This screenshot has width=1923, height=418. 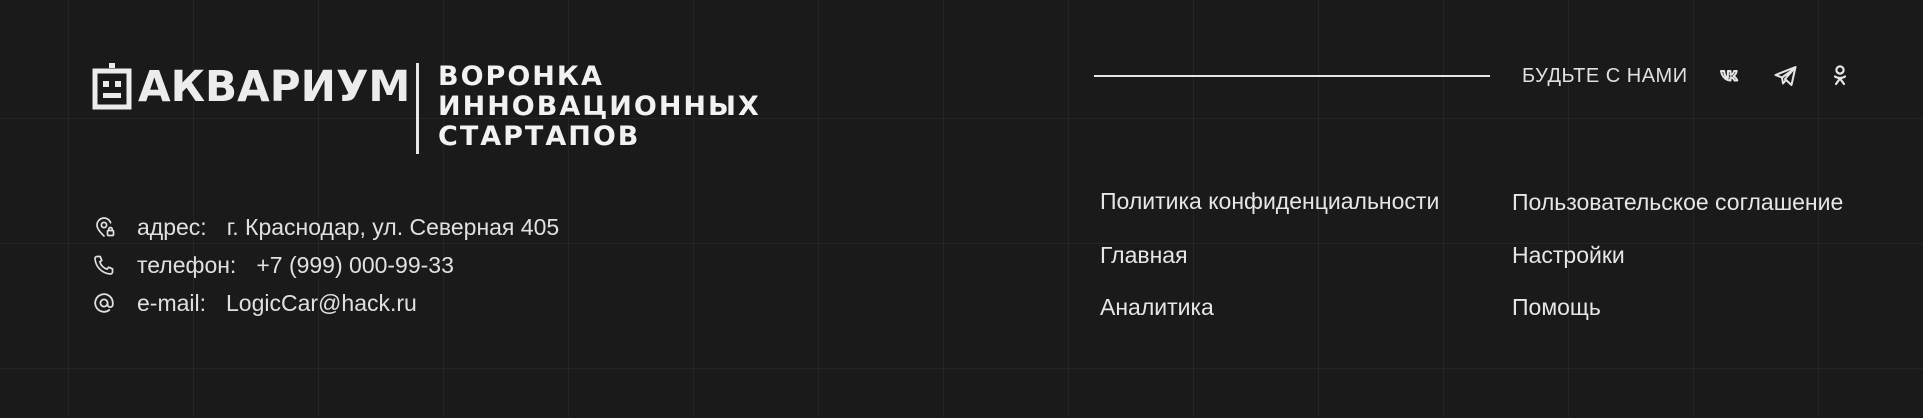 I want to click on nav-link-agreement: Пользовательское соглашение, so click(x=1677, y=202).